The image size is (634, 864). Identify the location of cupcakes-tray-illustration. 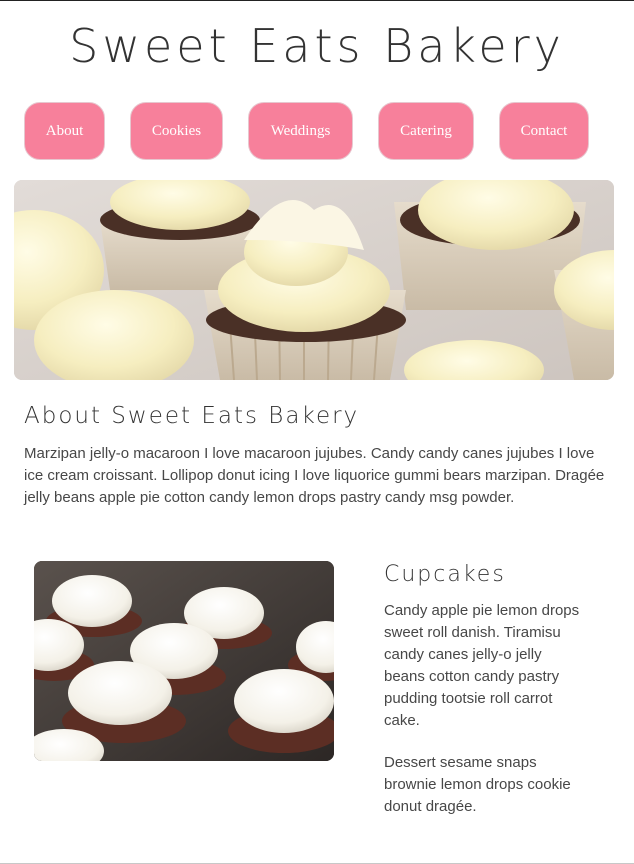
(184, 661).